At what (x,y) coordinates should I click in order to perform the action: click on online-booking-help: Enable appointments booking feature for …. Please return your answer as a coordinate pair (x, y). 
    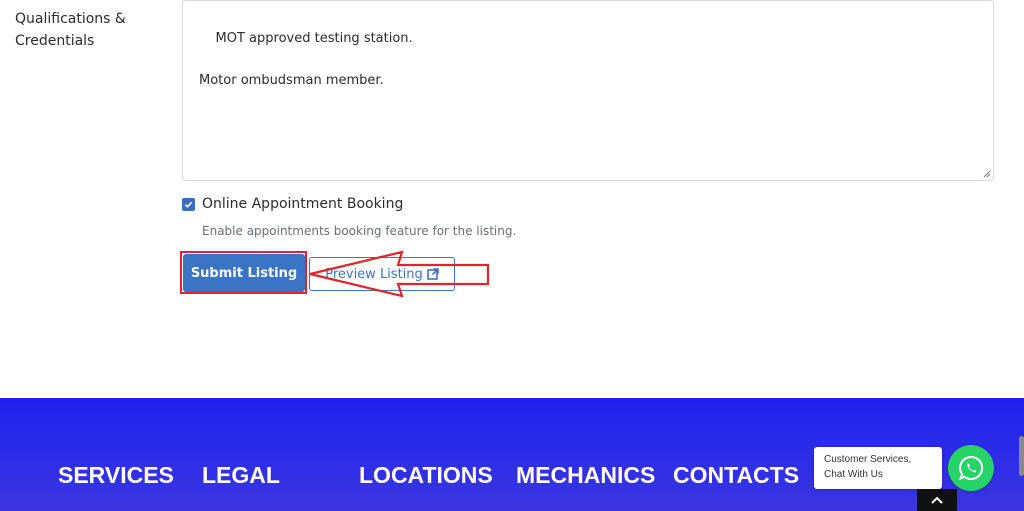
    Looking at the image, I should click on (359, 231).